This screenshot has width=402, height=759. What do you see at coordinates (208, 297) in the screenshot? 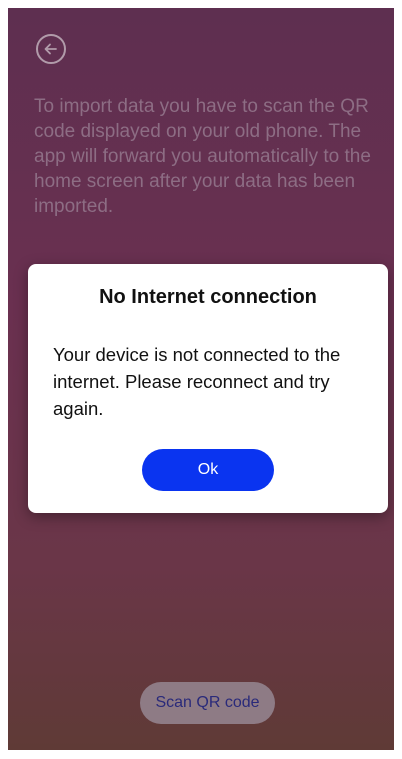
I see `dialog-title: No Internet connection` at bounding box center [208, 297].